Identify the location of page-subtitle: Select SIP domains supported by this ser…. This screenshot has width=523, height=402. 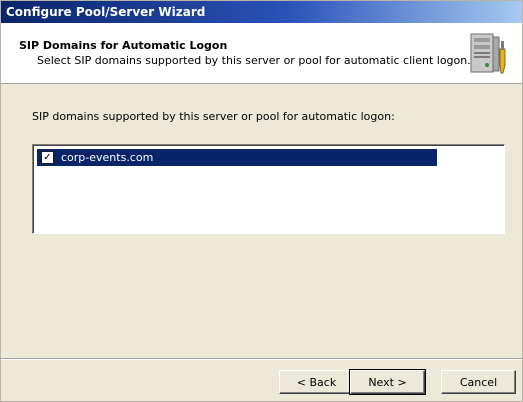
(254, 60).